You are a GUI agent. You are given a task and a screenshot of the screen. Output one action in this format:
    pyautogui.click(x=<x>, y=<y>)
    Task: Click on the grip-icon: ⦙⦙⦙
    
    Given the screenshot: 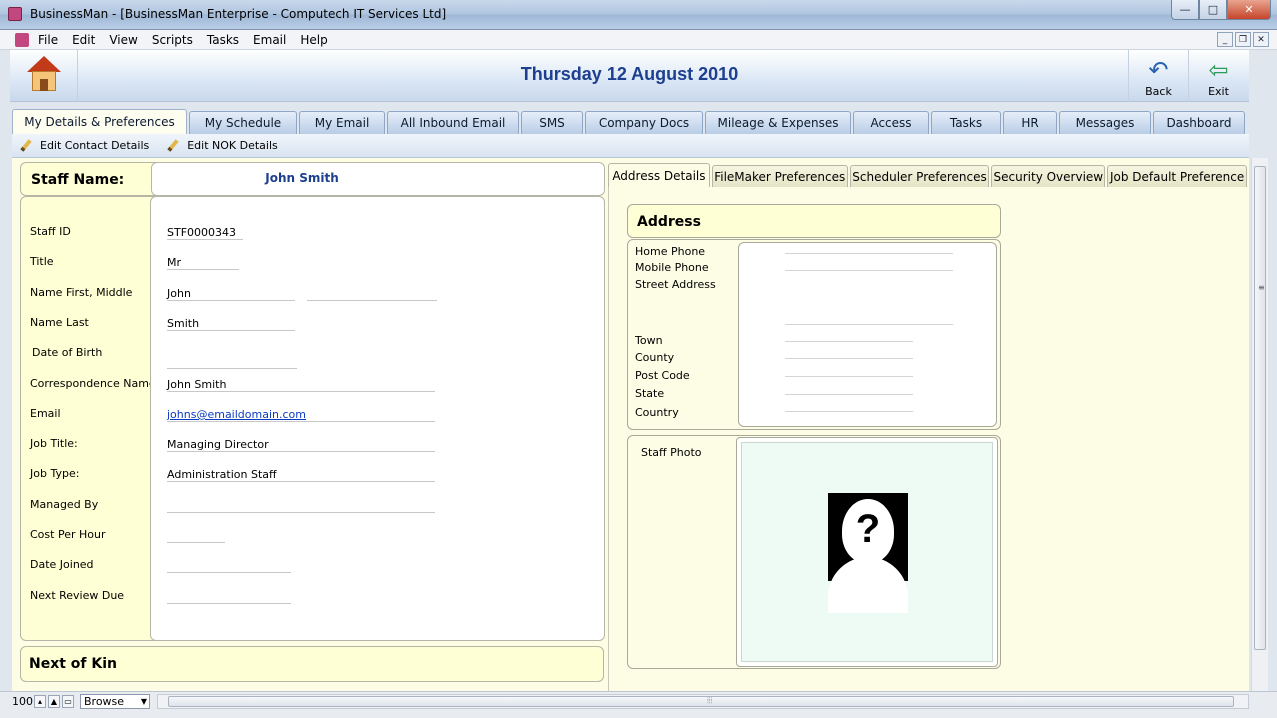 What is the action you would take?
    pyautogui.click(x=710, y=700)
    